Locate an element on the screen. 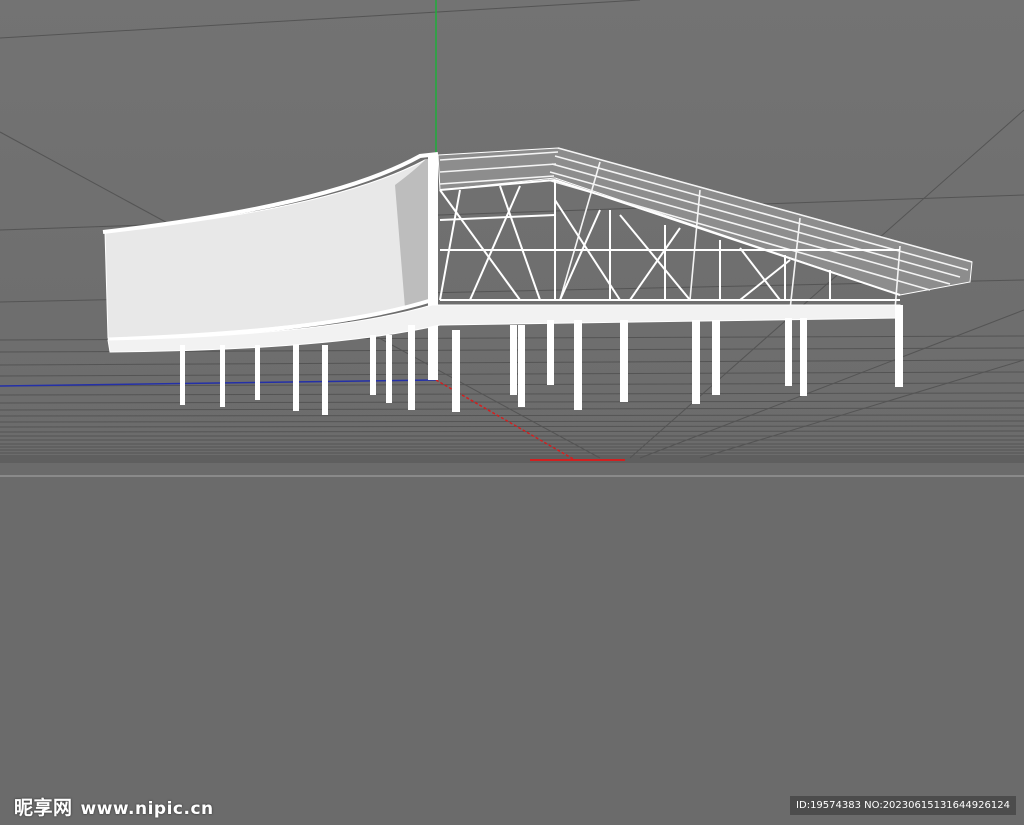 The image size is (1024, 825). site-url: www.nipic.cn is located at coordinates (147, 809).